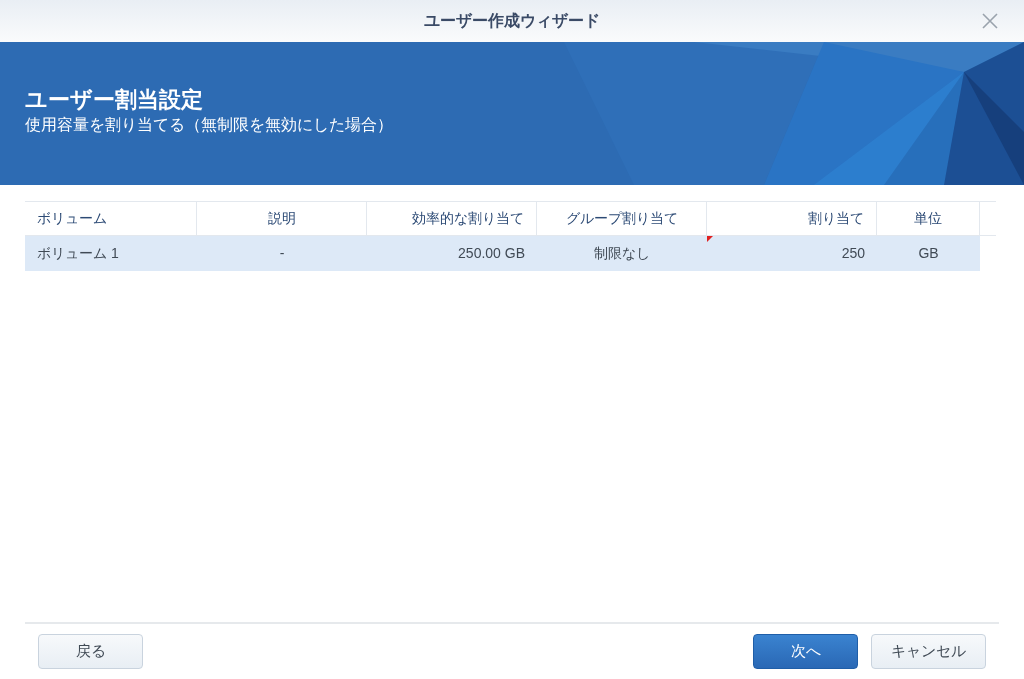  Describe the element at coordinates (928, 253) in the screenshot. I see `table-cell-text: GB` at that location.